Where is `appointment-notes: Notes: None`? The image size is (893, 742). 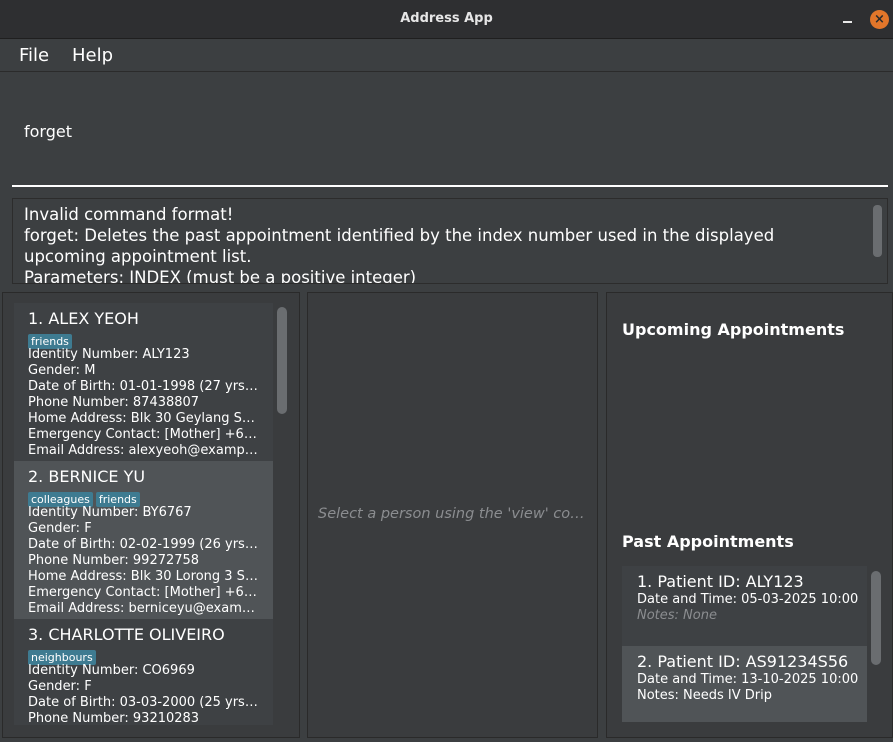 appointment-notes: Notes: None is located at coordinates (677, 615).